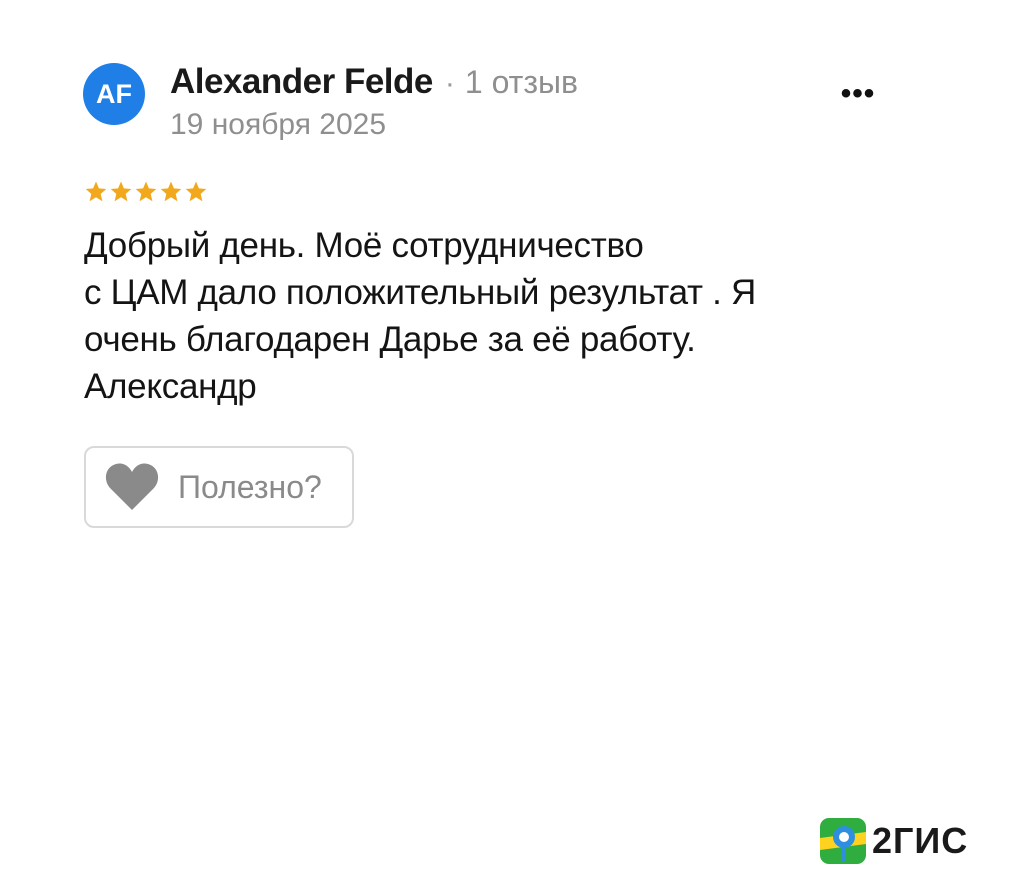 The height and width of the screenshot is (893, 1024). I want to click on more-options-button: •••, so click(858, 94).